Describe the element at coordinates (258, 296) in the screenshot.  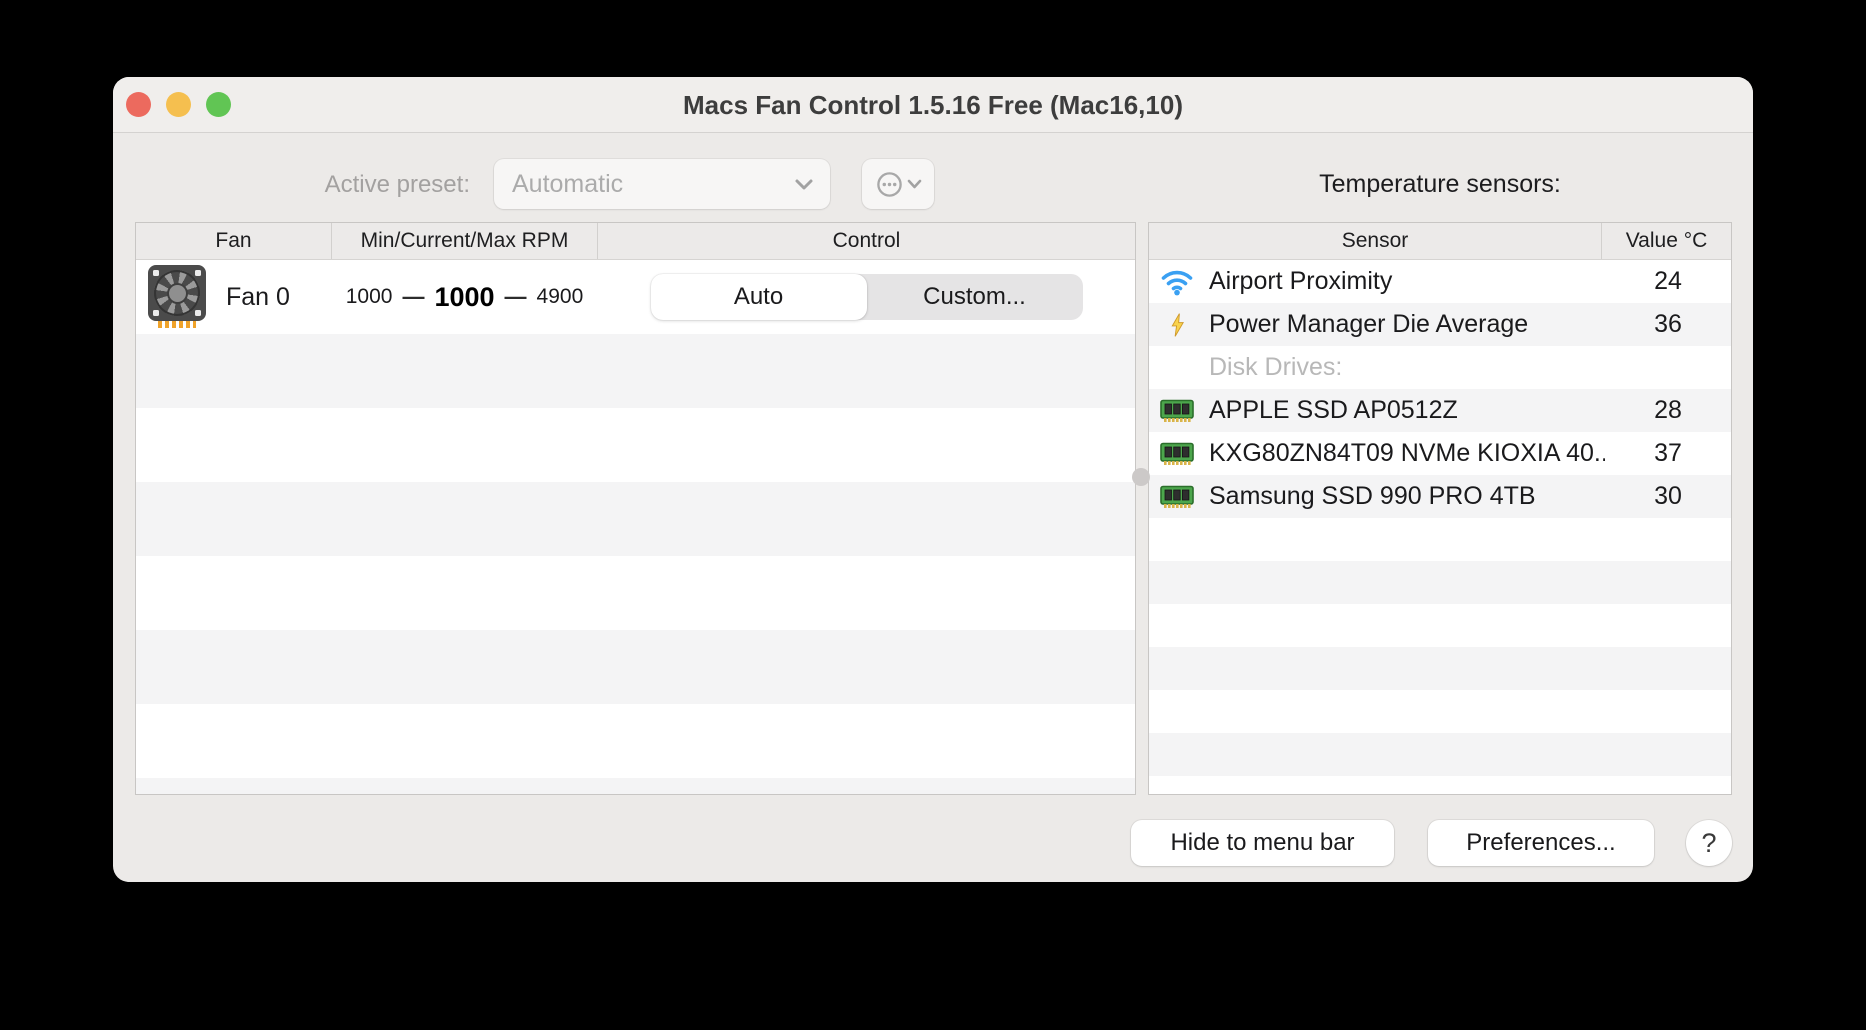
I see `fan-name: Fan 0` at that location.